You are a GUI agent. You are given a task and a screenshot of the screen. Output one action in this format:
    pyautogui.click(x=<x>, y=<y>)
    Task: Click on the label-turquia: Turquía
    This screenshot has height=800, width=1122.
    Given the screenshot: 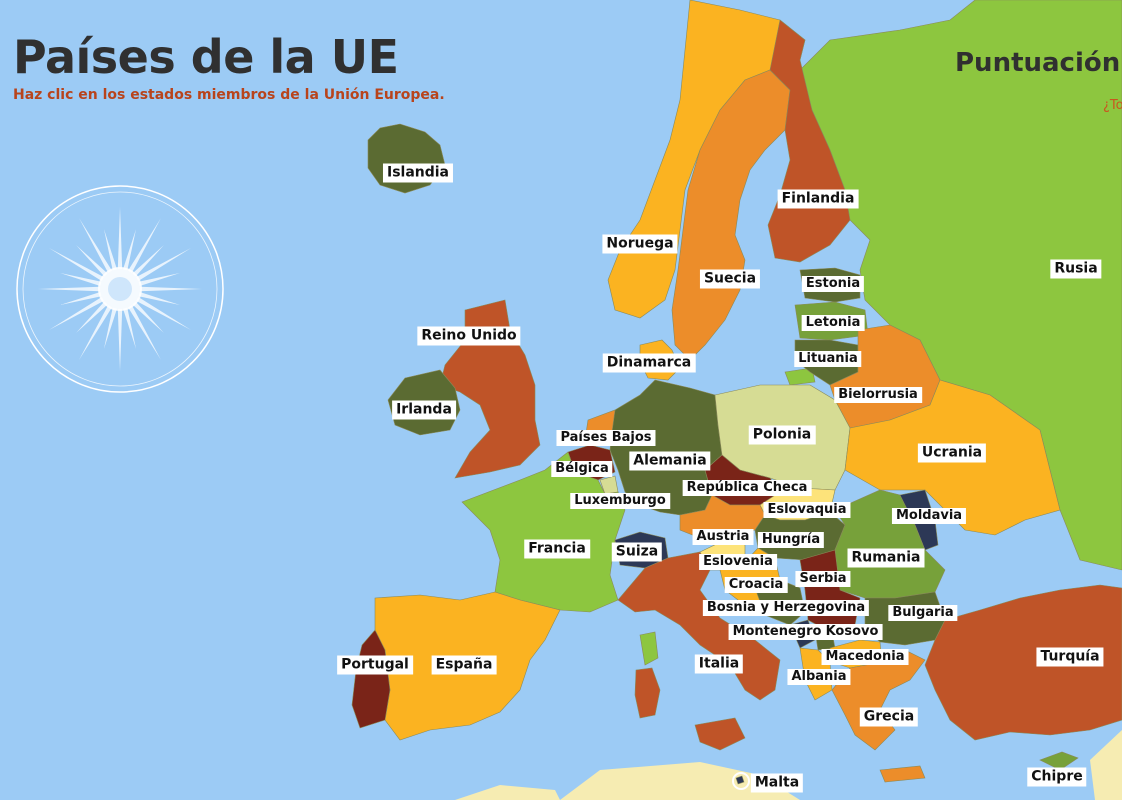 What is the action you would take?
    pyautogui.click(x=1070, y=657)
    